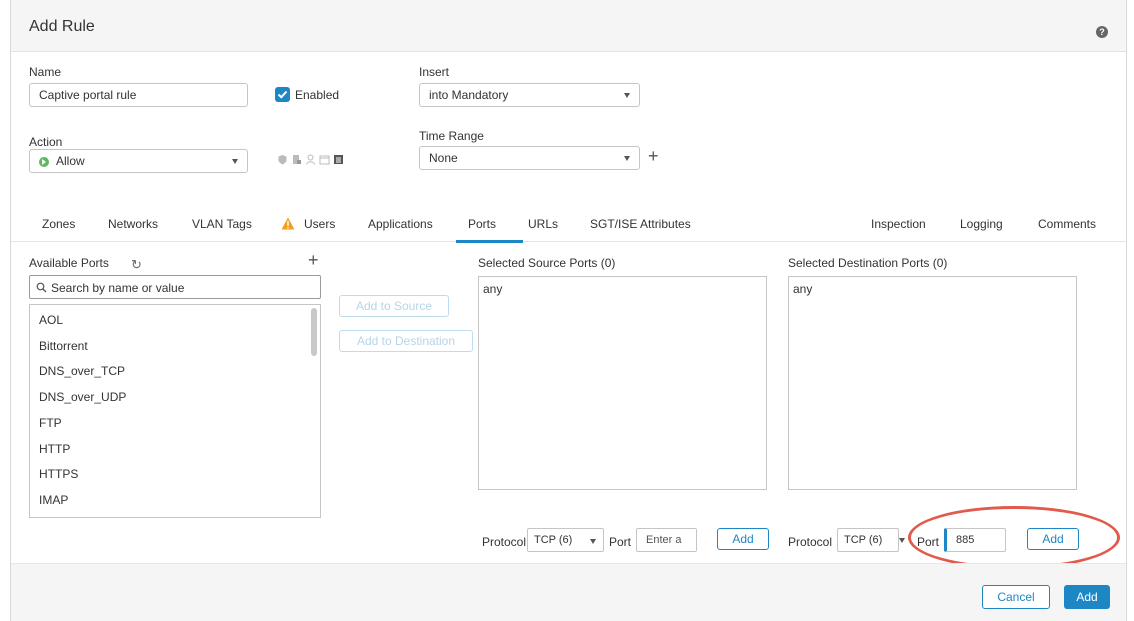  Describe the element at coordinates (45, 72) in the screenshot. I see `name-label: Name` at that location.